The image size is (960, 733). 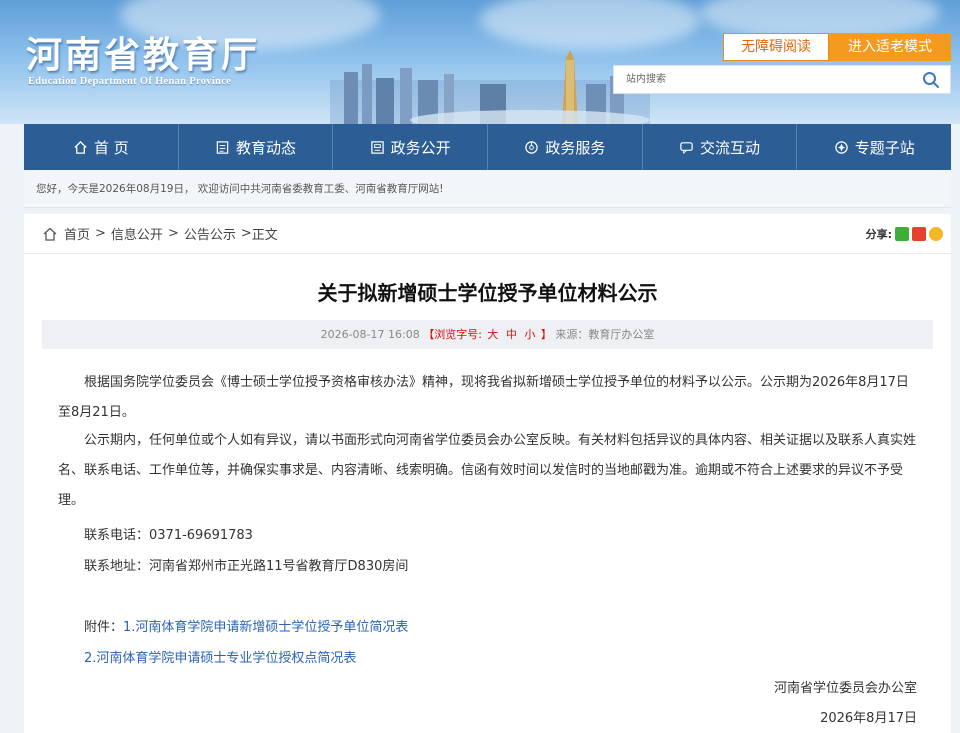 What do you see at coordinates (104, 627) in the screenshot?
I see `attachment-label: 附件：` at bounding box center [104, 627].